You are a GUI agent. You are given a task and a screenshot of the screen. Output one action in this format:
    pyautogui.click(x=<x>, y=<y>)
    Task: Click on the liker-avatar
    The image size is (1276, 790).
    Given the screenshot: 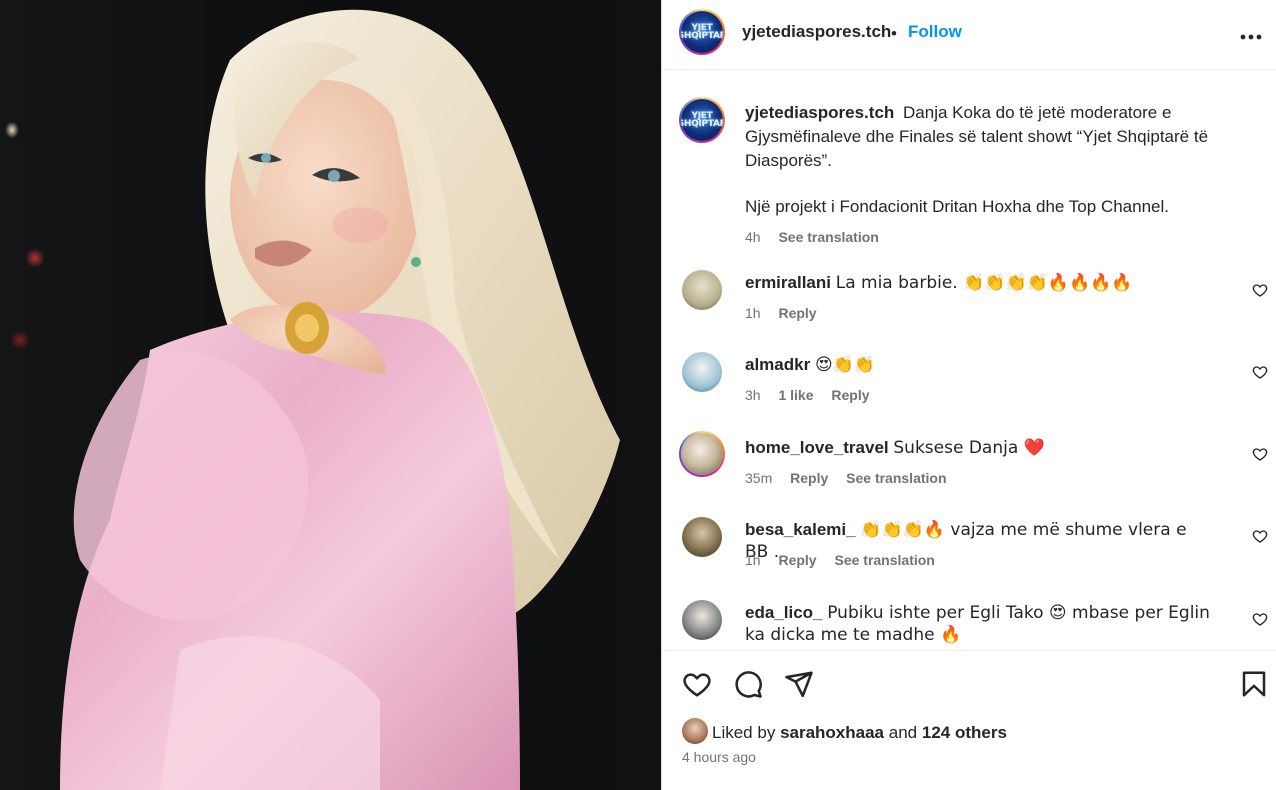 What is the action you would take?
    pyautogui.click(x=695, y=731)
    